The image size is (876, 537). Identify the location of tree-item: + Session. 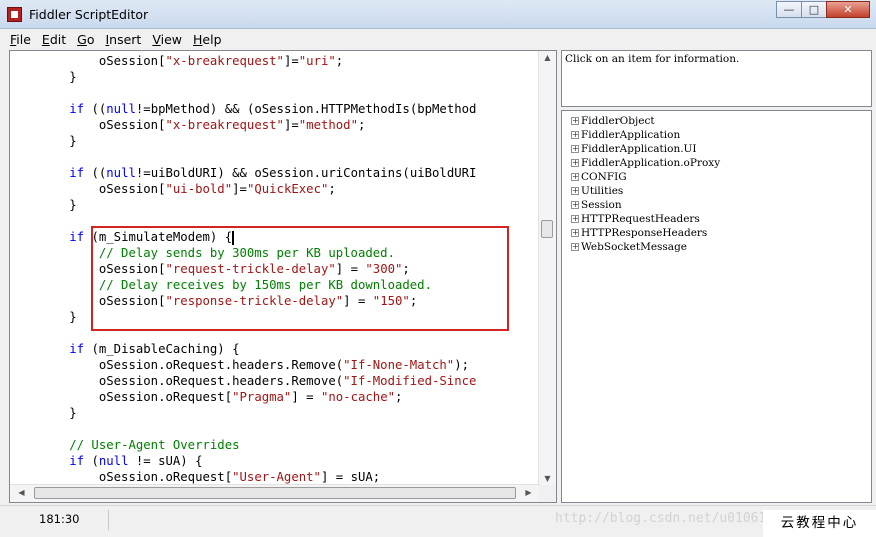
(596, 205).